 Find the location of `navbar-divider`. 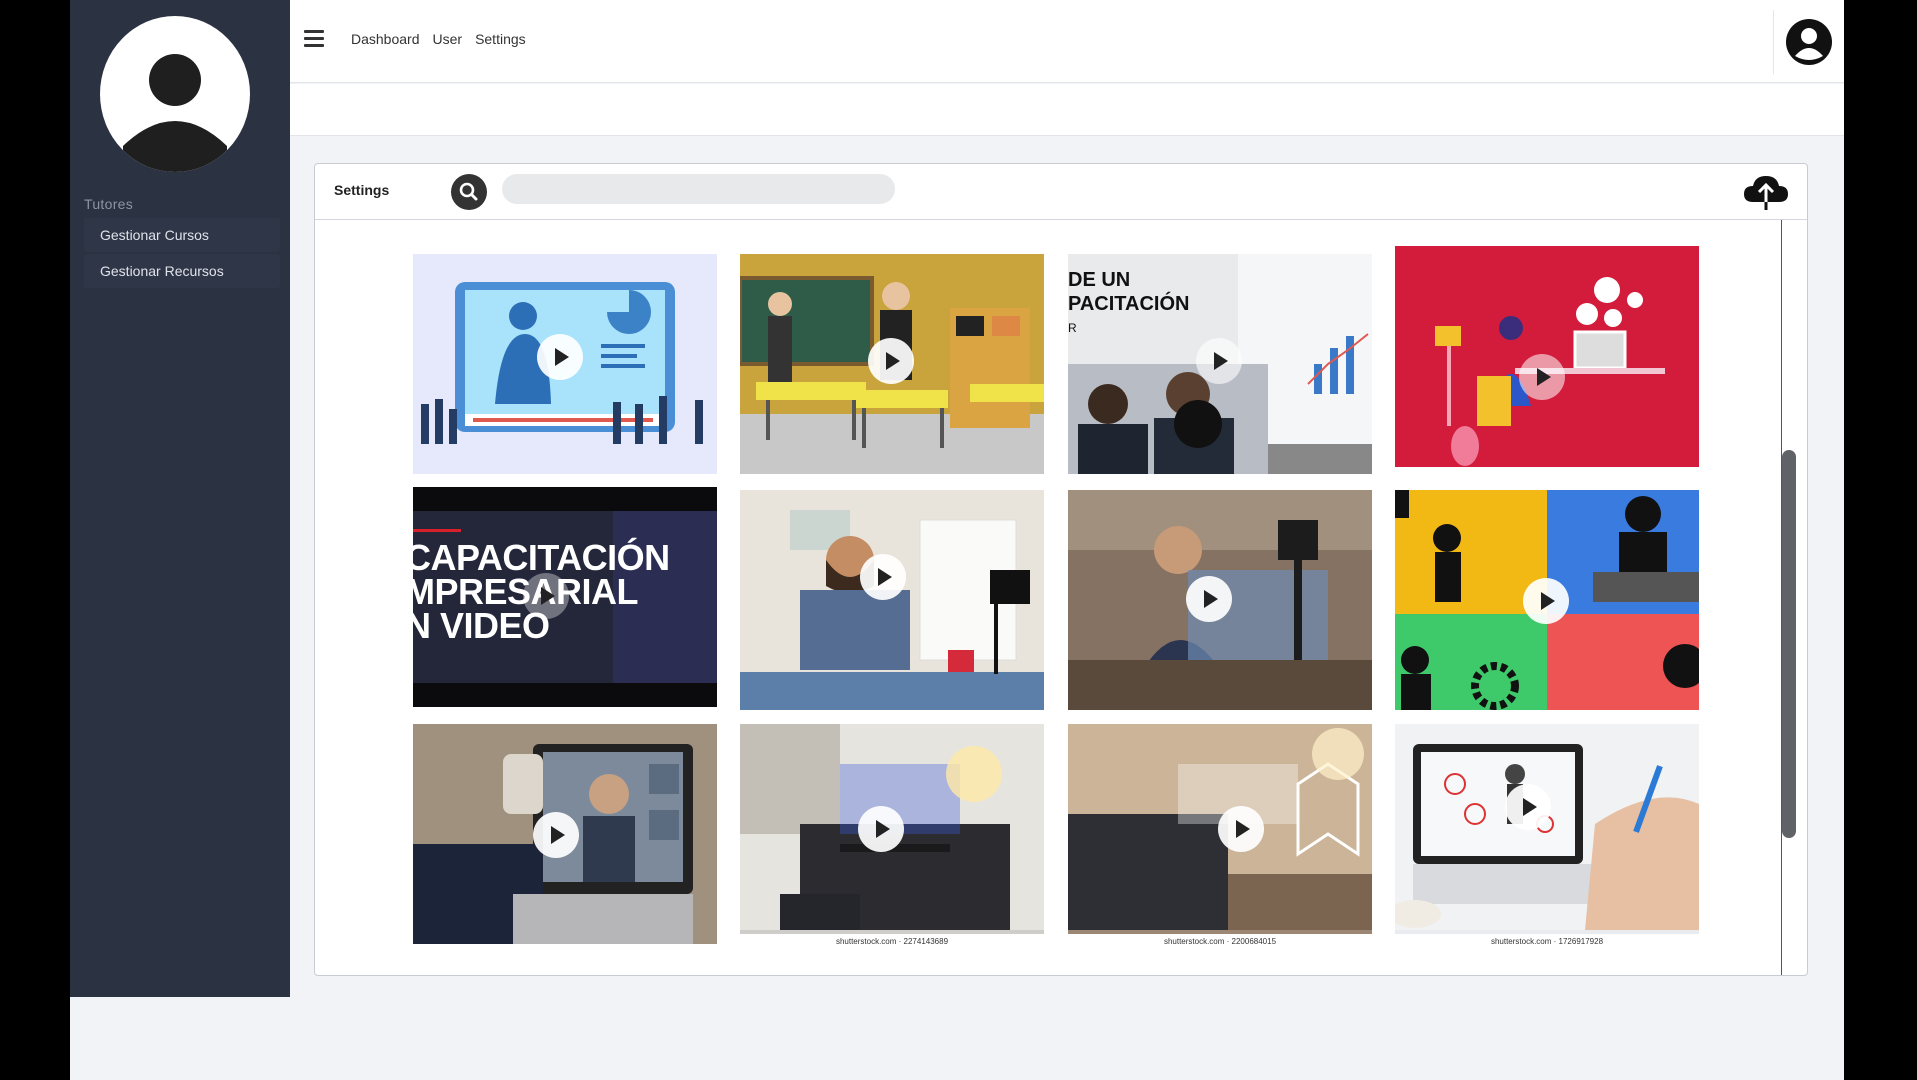

navbar-divider is located at coordinates (1773, 42).